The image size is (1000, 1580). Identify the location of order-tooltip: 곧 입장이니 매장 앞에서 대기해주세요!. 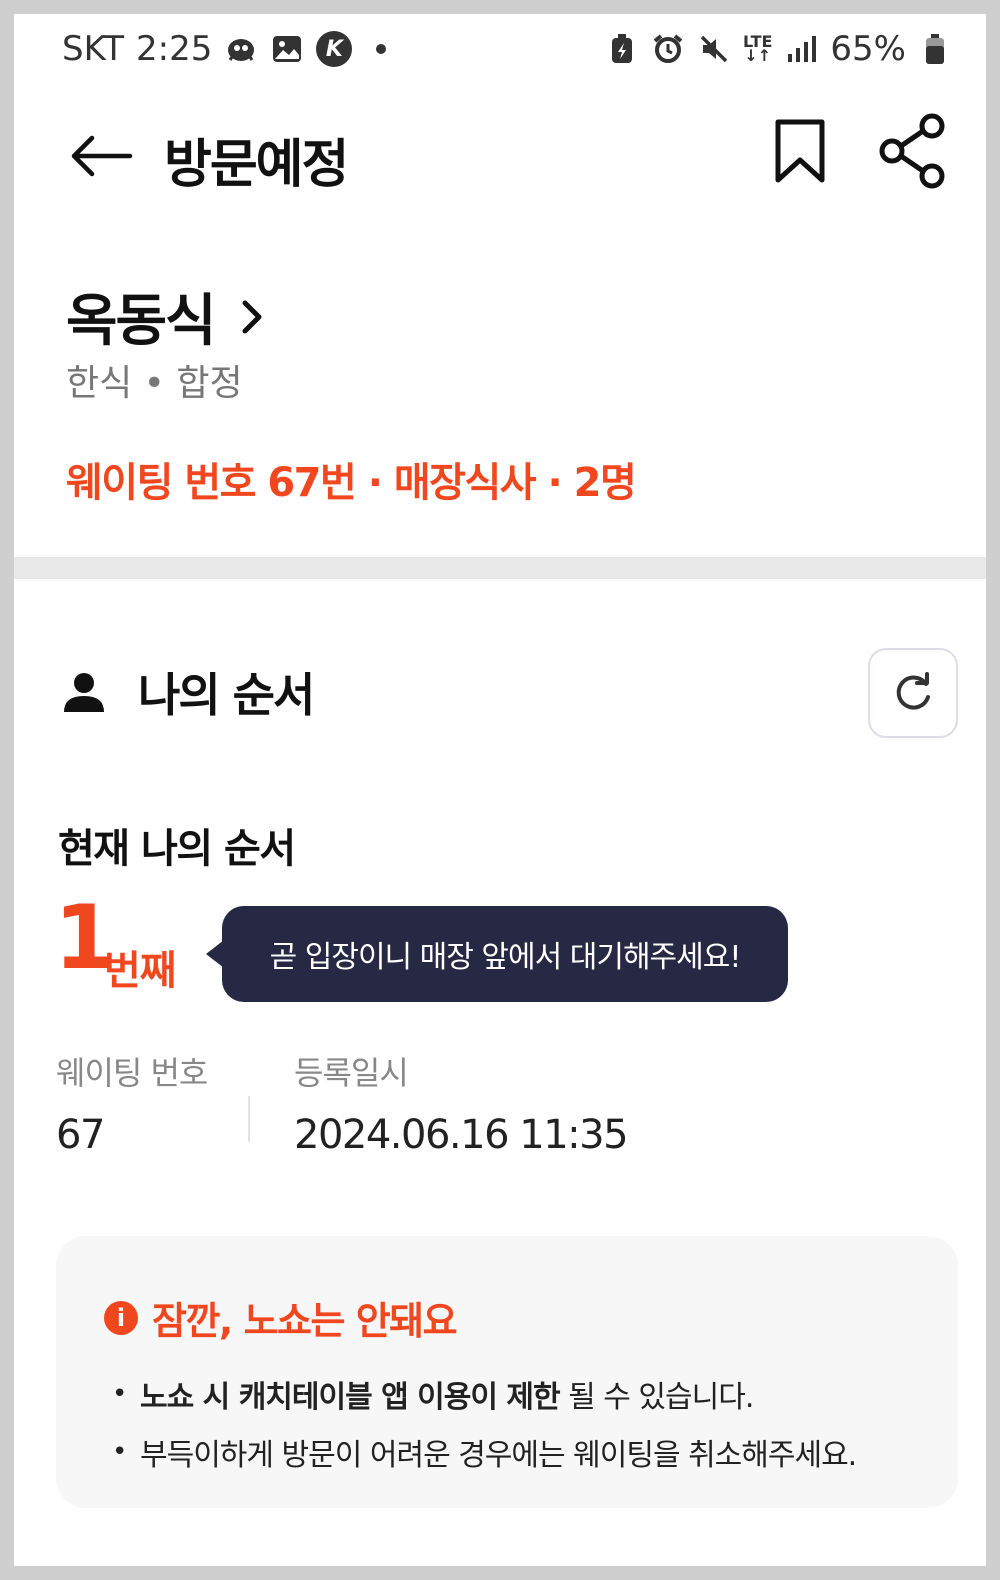
(497, 954).